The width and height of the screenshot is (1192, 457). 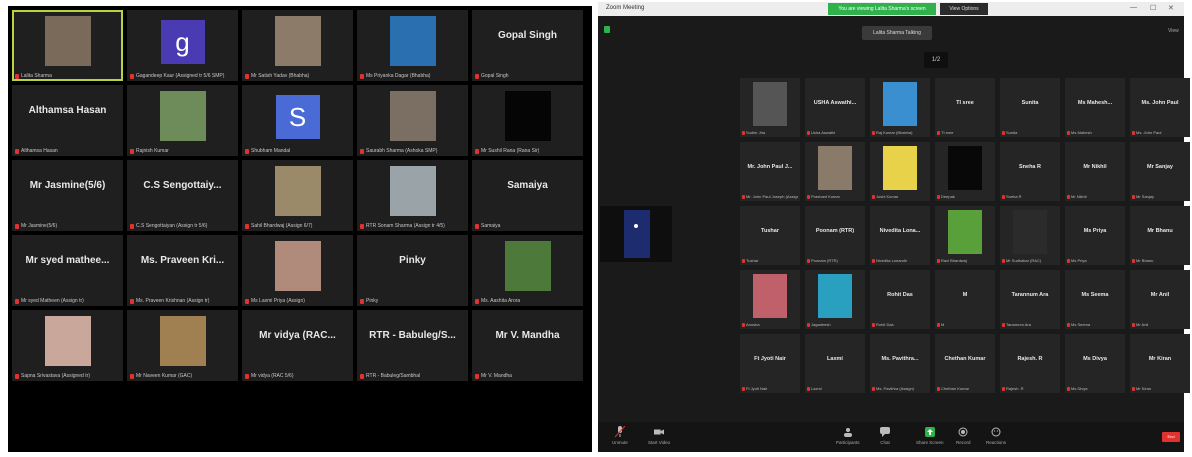 What do you see at coordinates (965, 171) in the screenshot?
I see `participant-tile: Deepak` at bounding box center [965, 171].